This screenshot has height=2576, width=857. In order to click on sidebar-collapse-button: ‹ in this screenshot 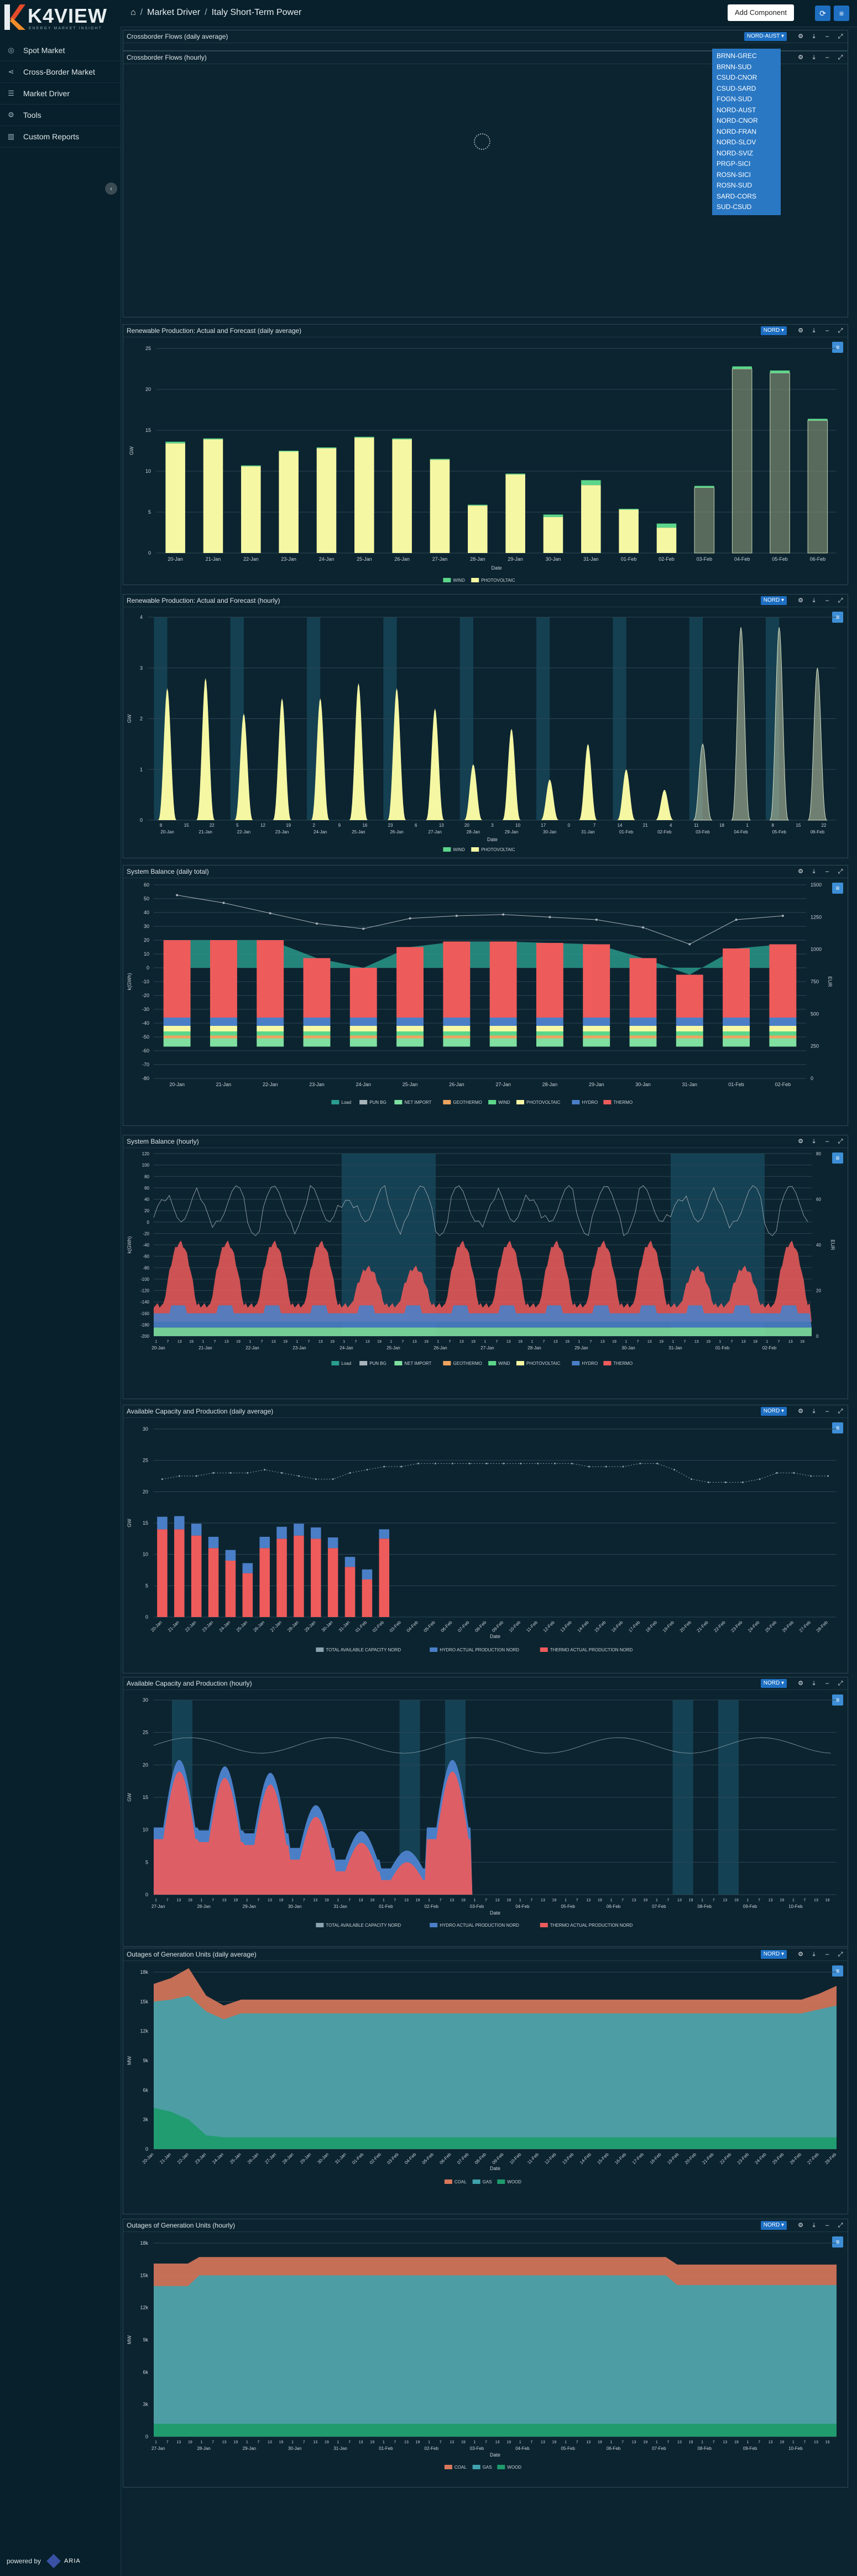, I will do `click(111, 188)`.